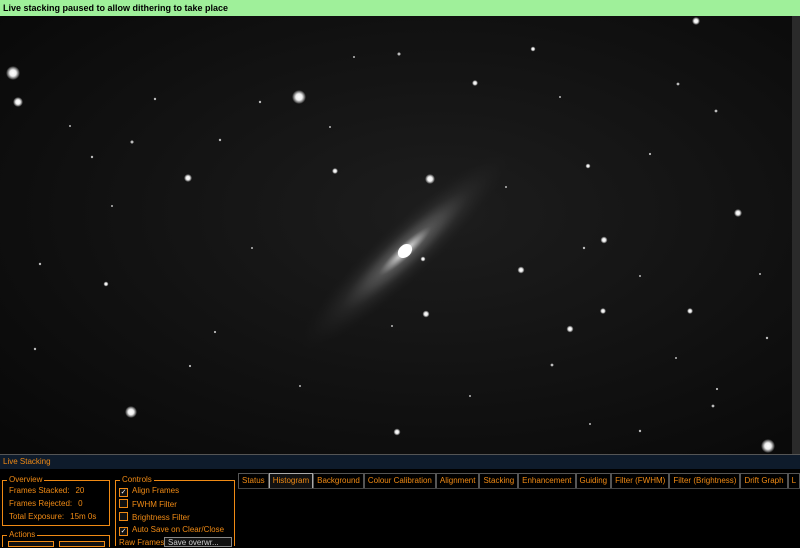 This screenshot has height=548, width=800. I want to click on tab-stacking: Stacking, so click(499, 480).